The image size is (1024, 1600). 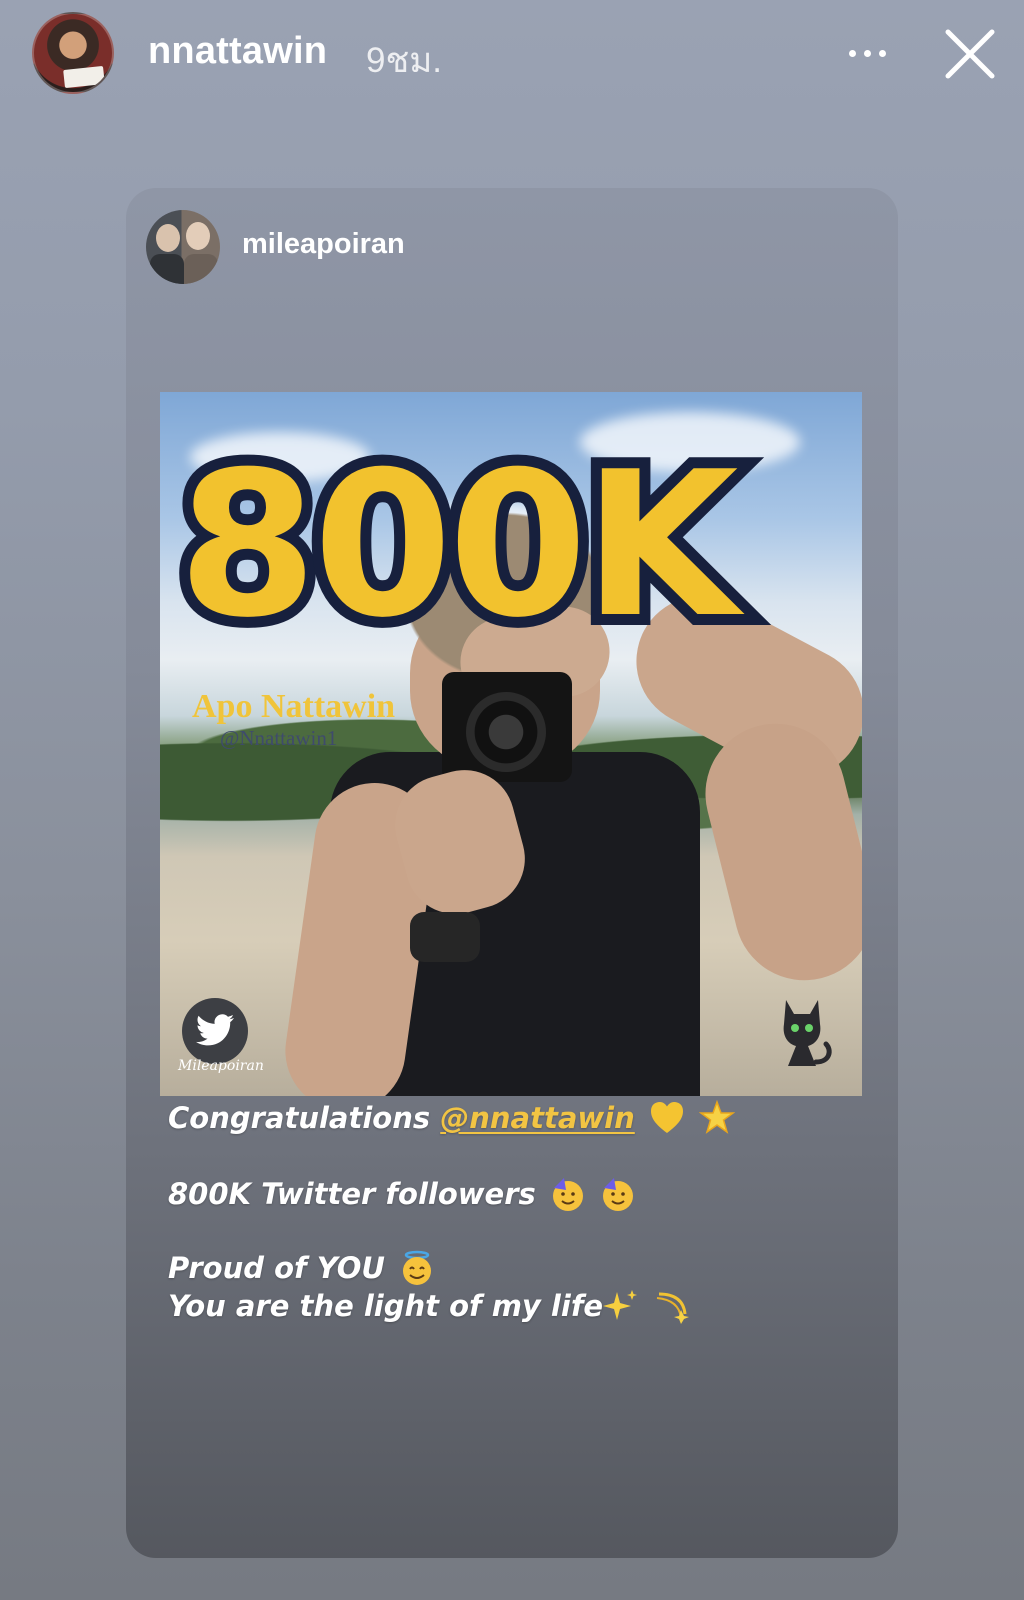 What do you see at coordinates (717, 1117) in the screenshot?
I see `glowing-star-emoji` at bounding box center [717, 1117].